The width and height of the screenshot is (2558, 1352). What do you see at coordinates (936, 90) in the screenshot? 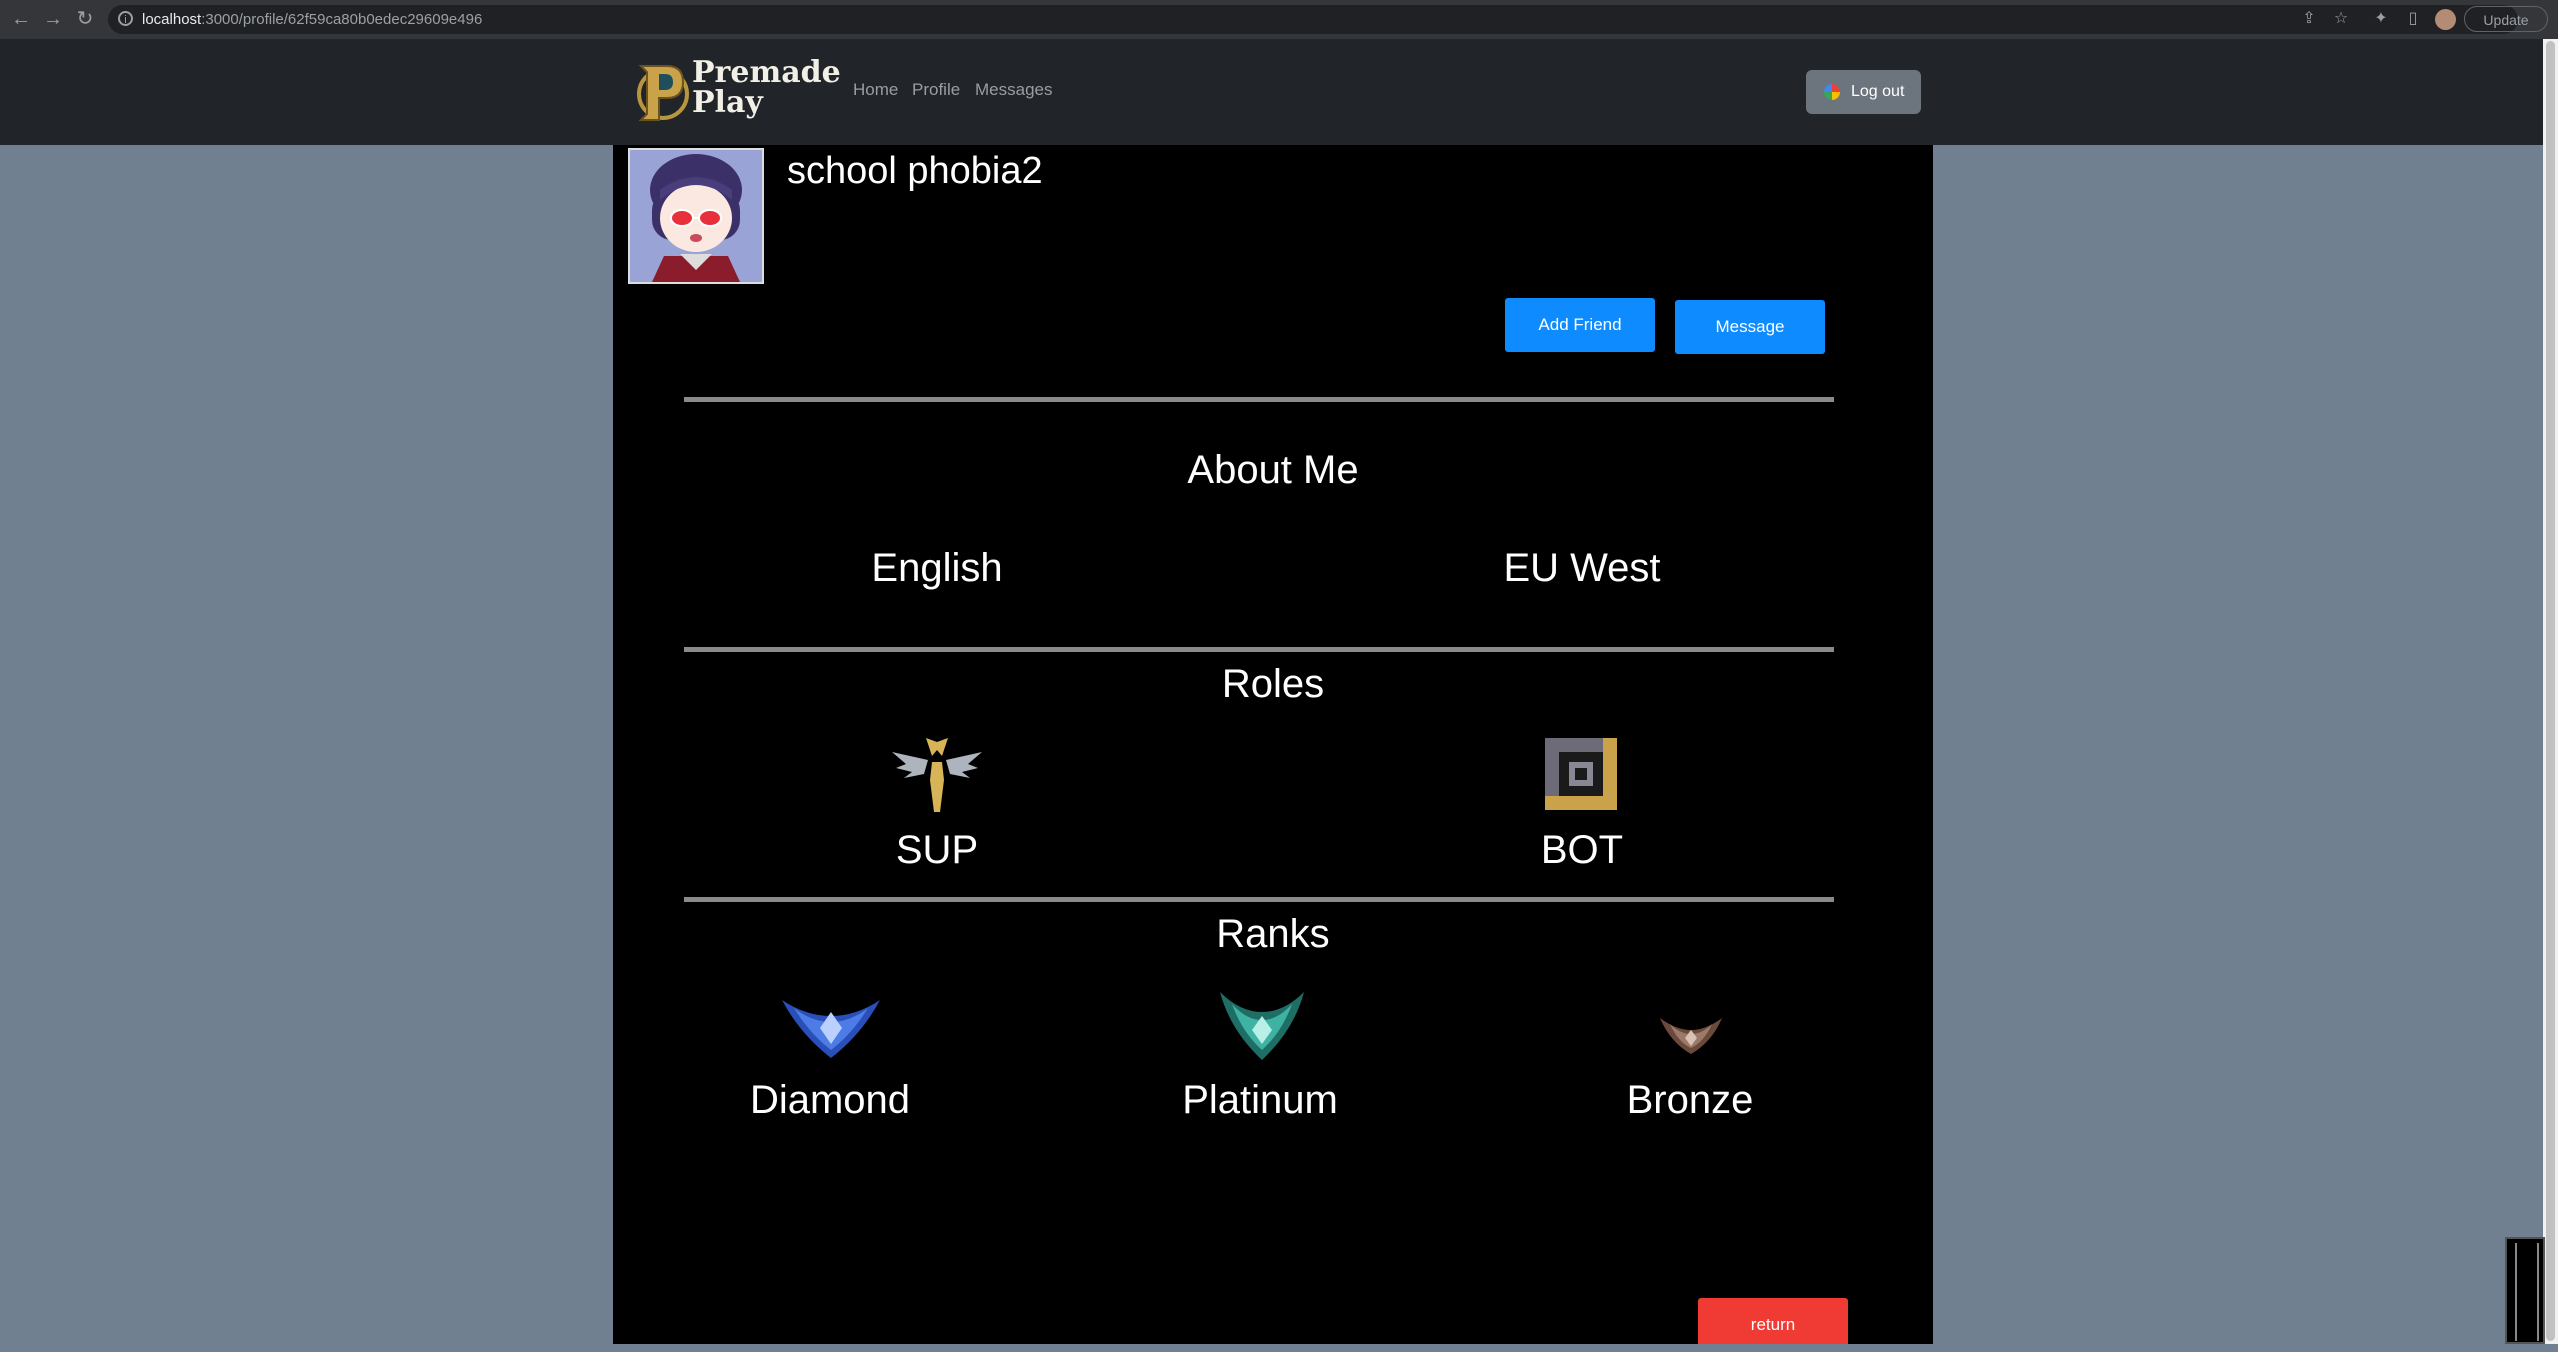
I see `nav-link-profile: Profile` at bounding box center [936, 90].